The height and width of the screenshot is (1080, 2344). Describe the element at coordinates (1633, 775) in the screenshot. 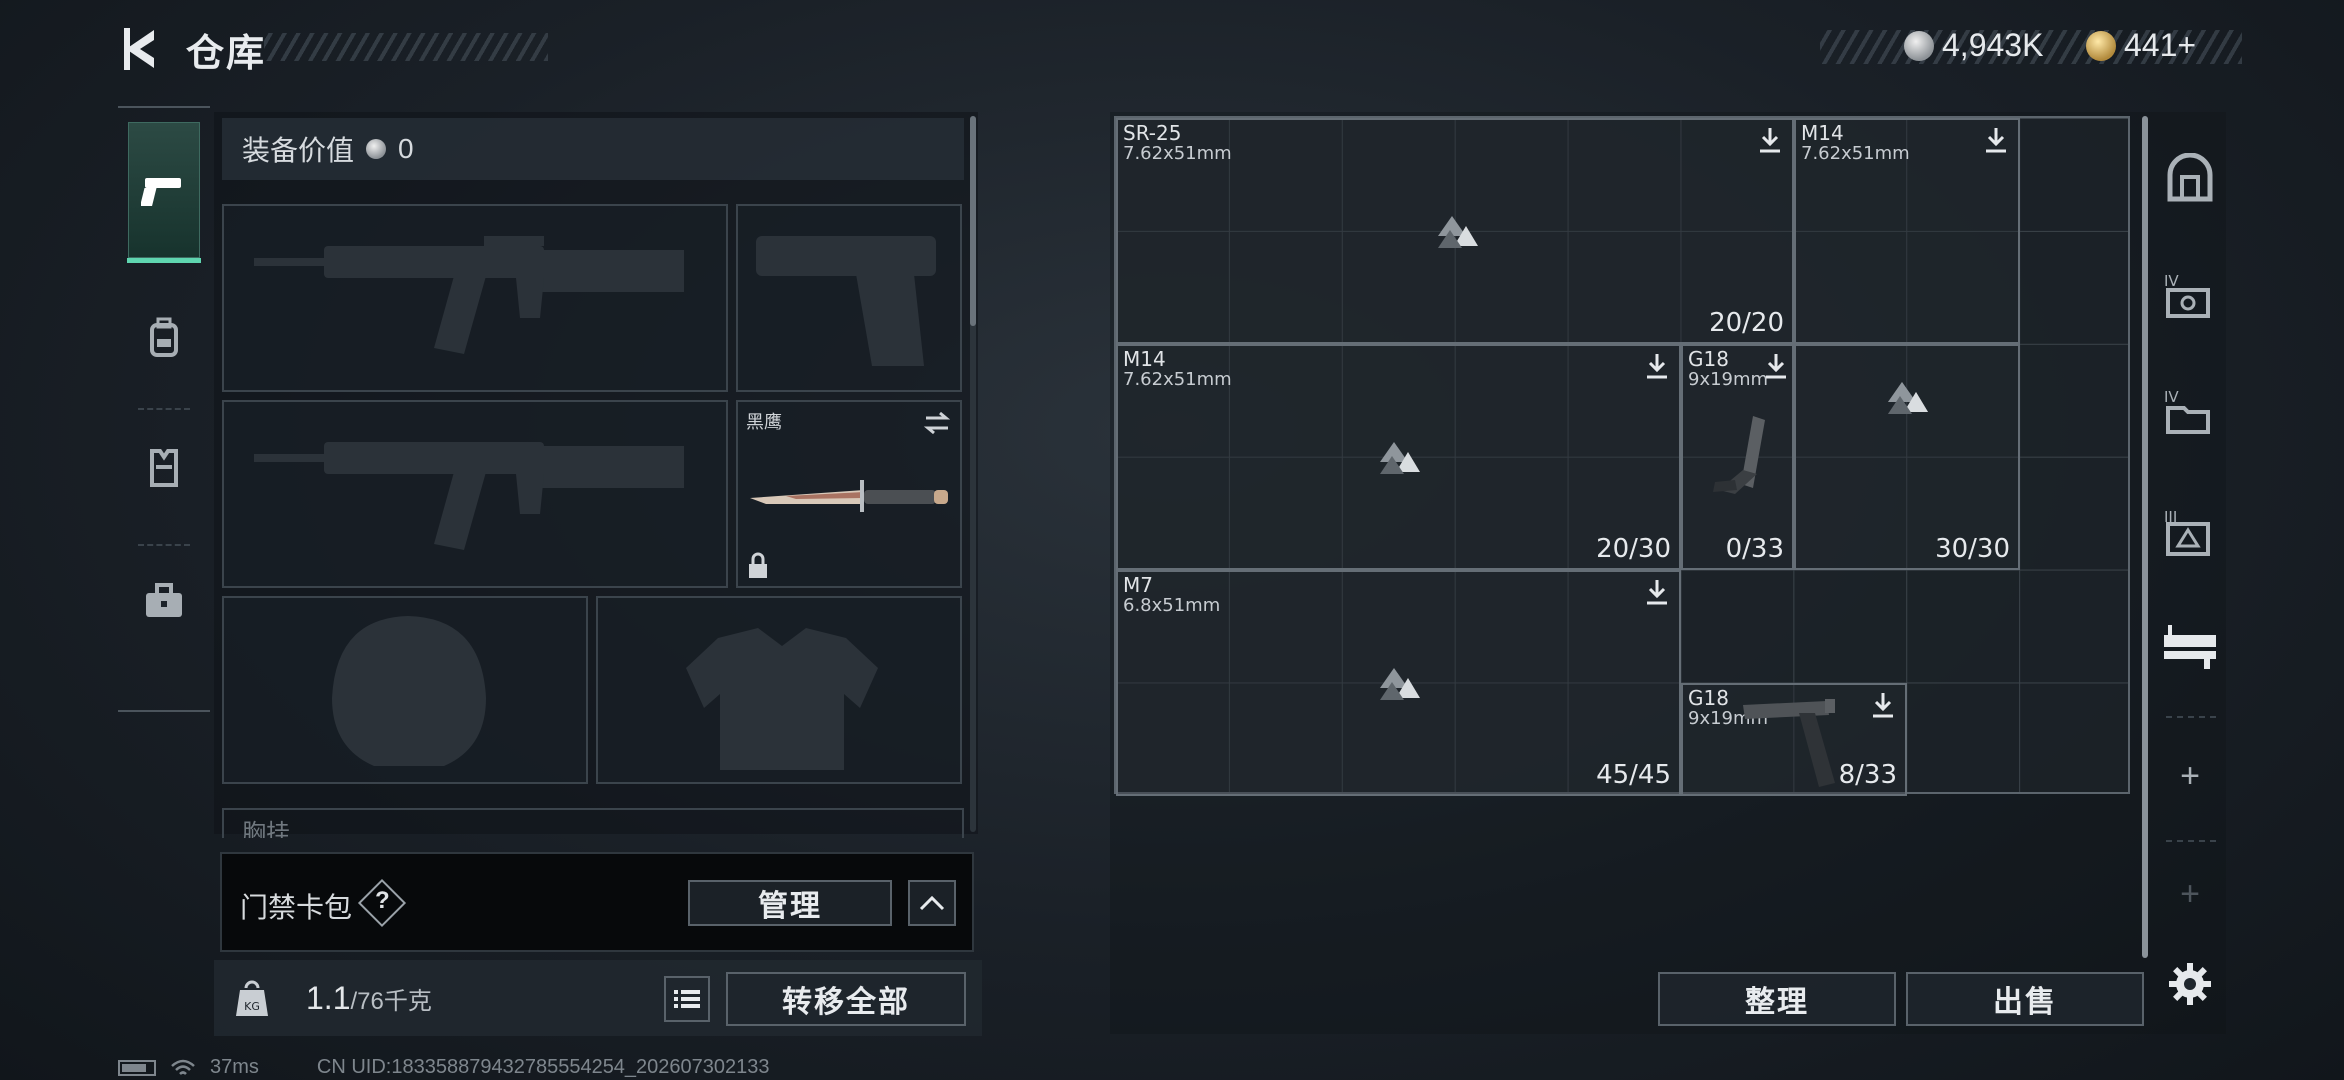

I see `item-ammo: 45/45` at that location.